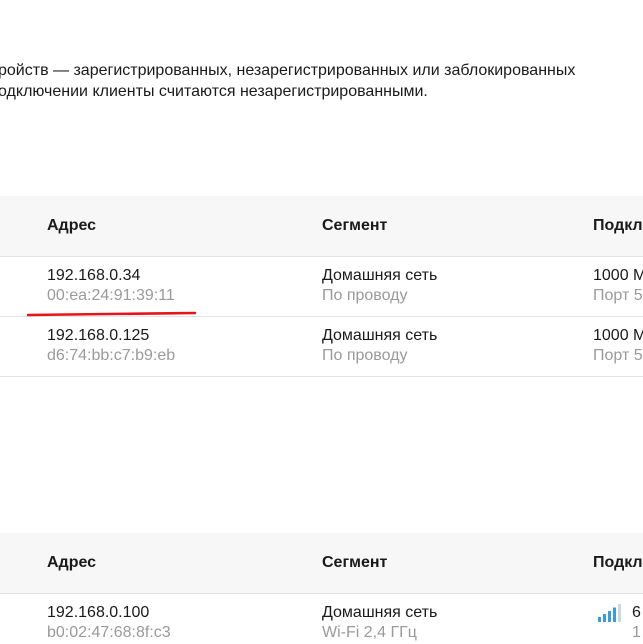 The image size is (643, 644). Describe the element at coordinates (636, 632) in the screenshot. I see `signal-sub-value: 1` at that location.